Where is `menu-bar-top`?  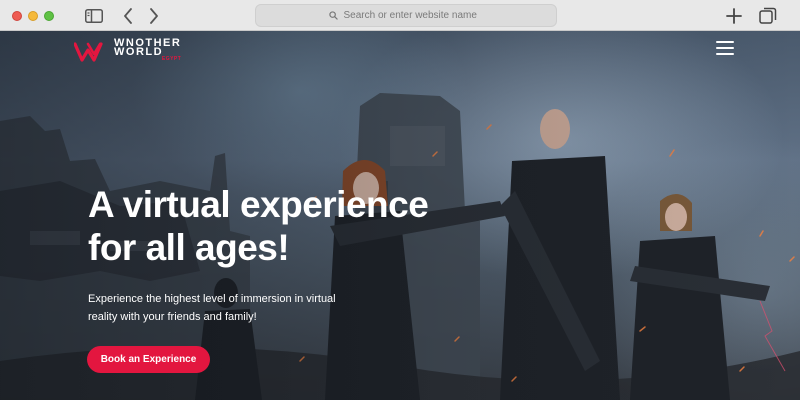 menu-bar-top is located at coordinates (725, 42).